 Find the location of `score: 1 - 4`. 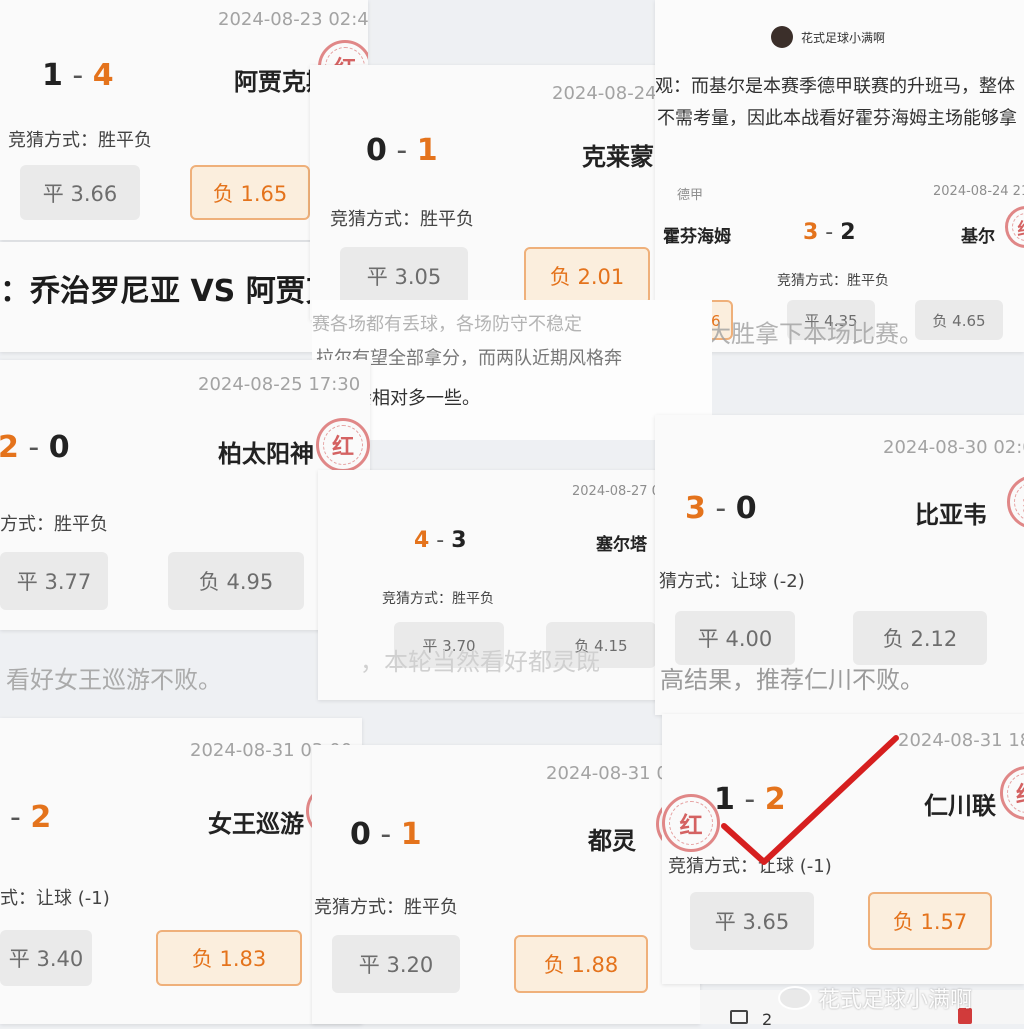

score: 1 - 4 is located at coordinates (78, 75).